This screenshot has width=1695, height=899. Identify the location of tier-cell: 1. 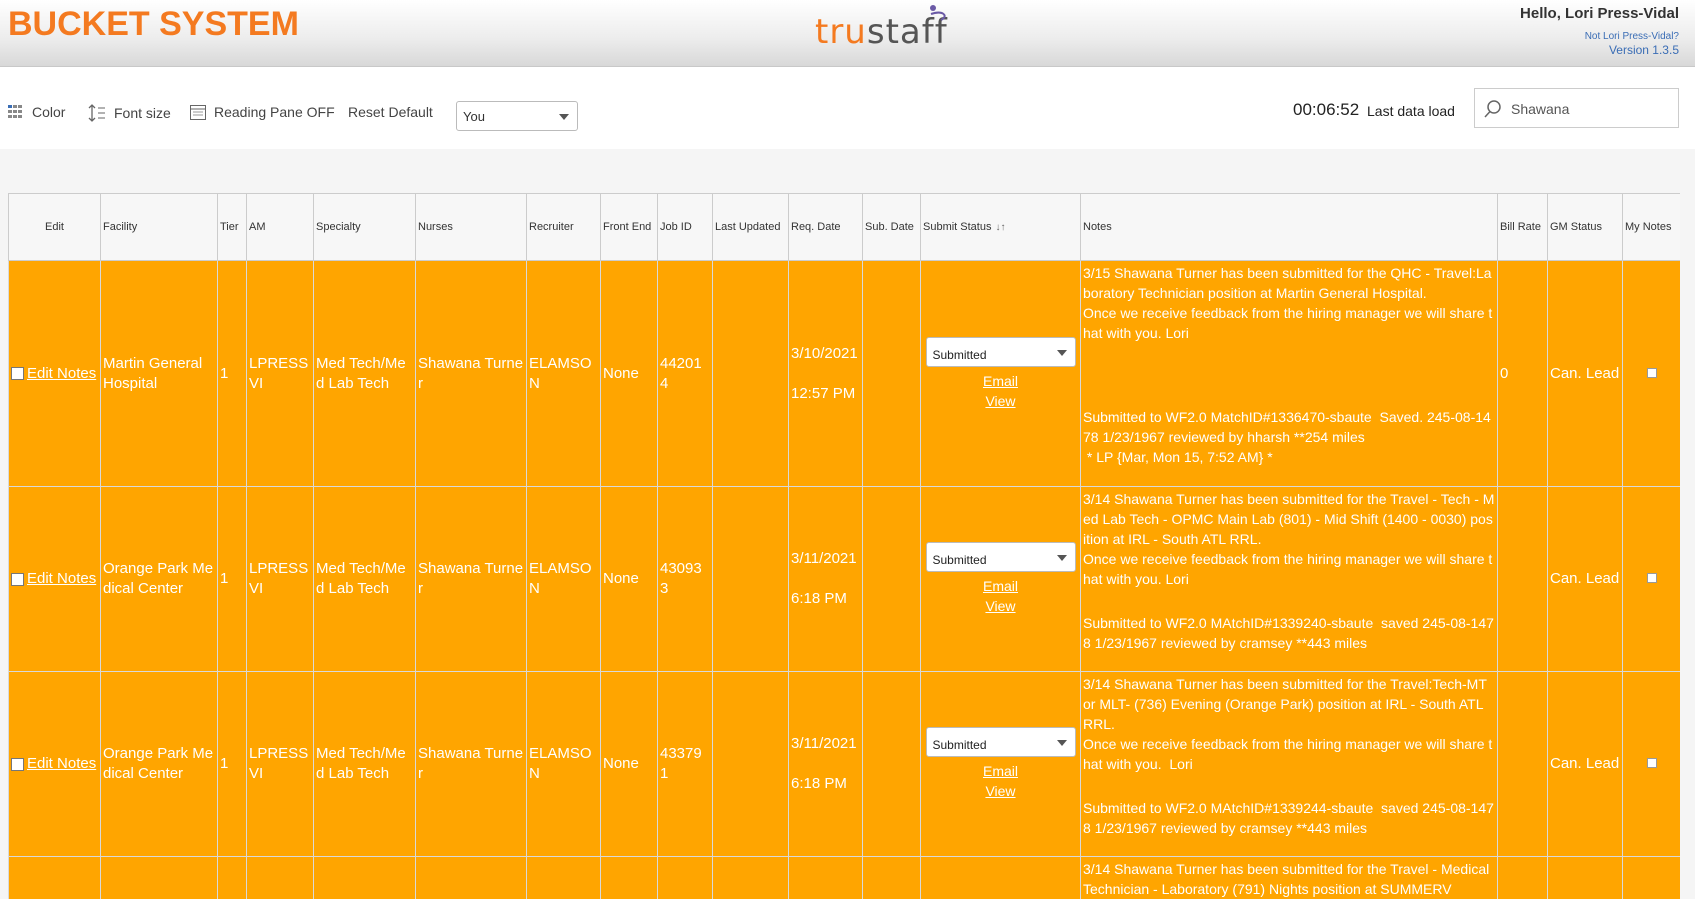
(232, 764).